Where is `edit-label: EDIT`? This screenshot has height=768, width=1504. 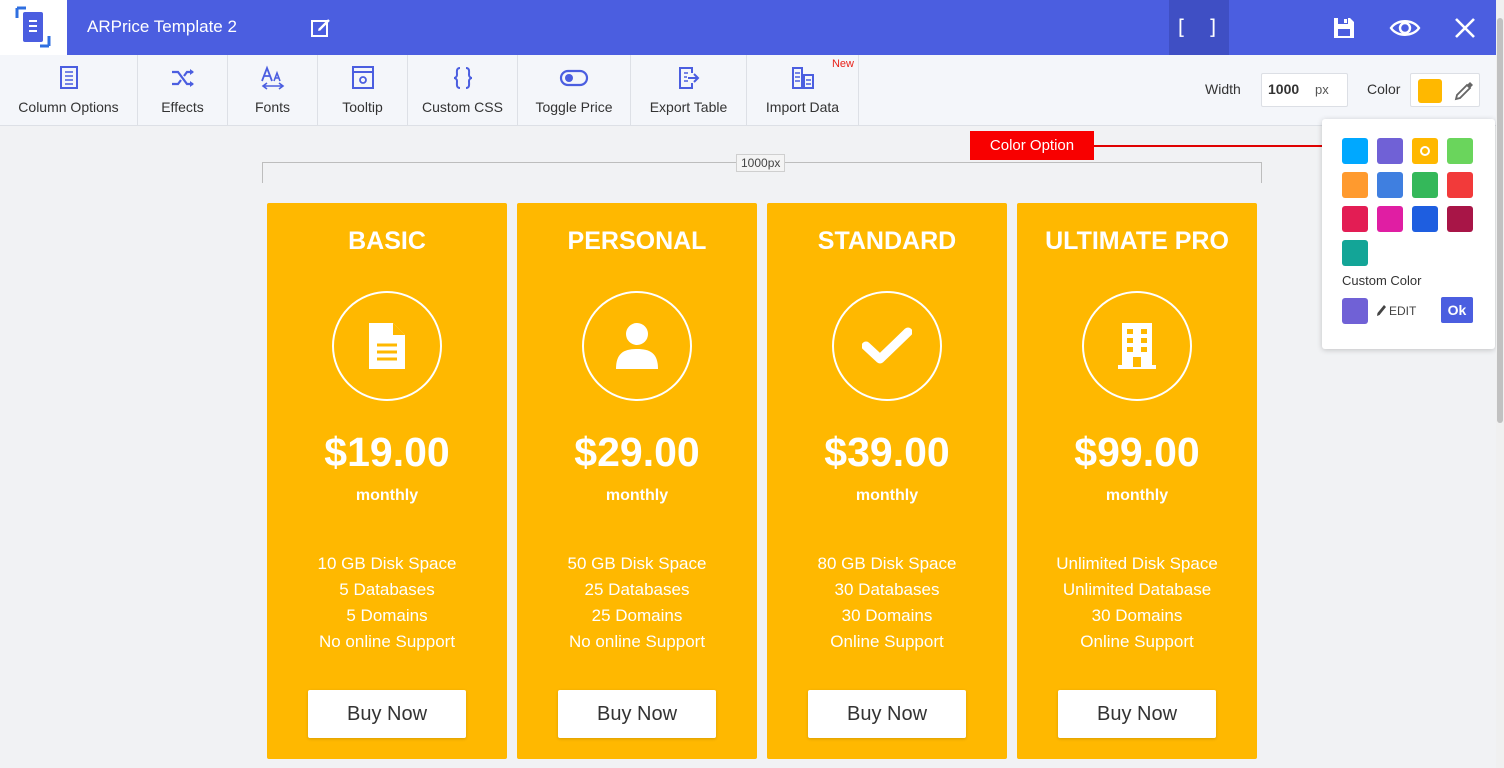 edit-label: EDIT is located at coordinates (1403, 311).